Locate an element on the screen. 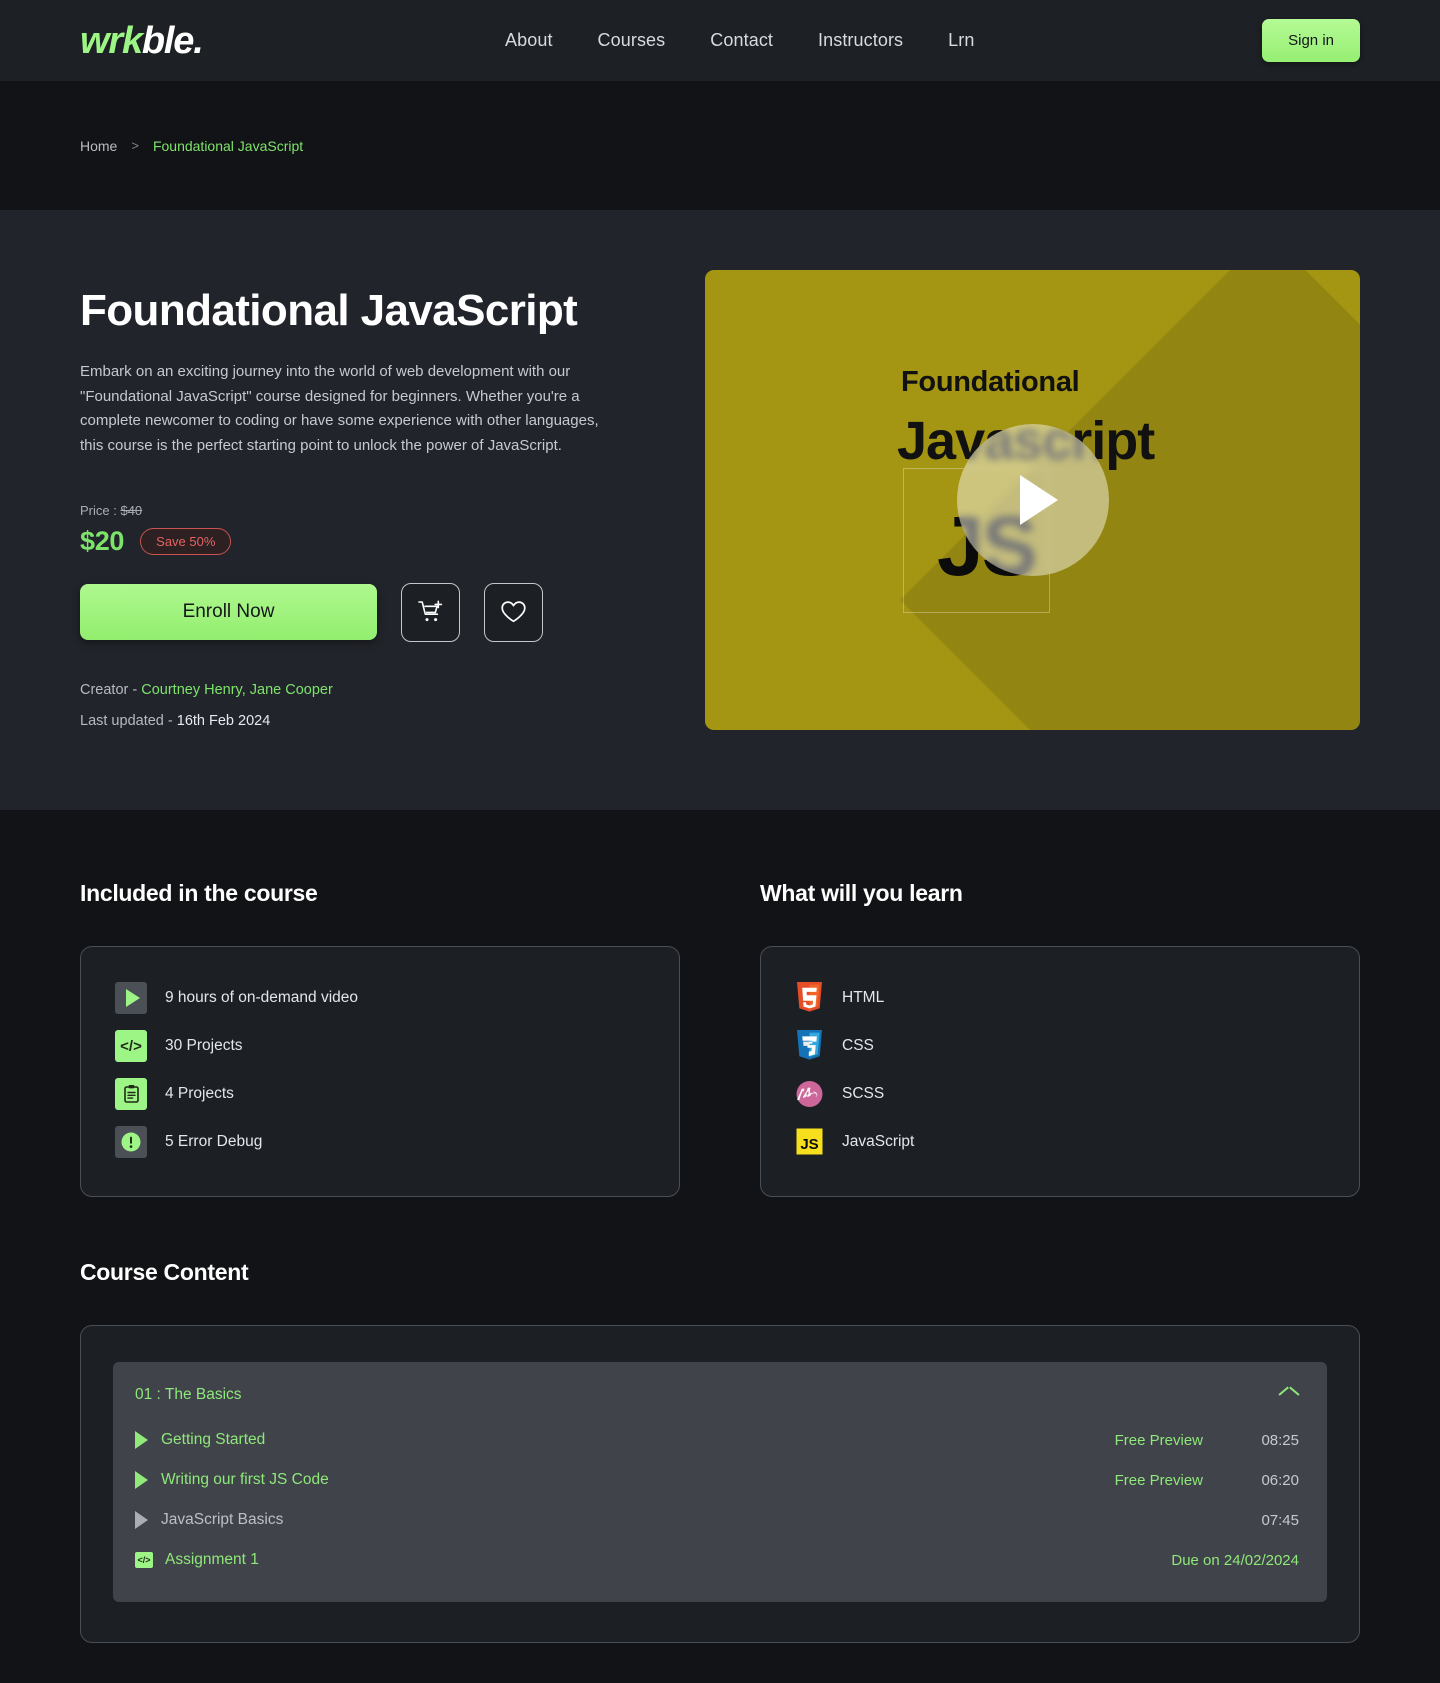 The height and width of the screenshot is (1683, 1440). logo: wrkble. is located at coordinates (142, 40).